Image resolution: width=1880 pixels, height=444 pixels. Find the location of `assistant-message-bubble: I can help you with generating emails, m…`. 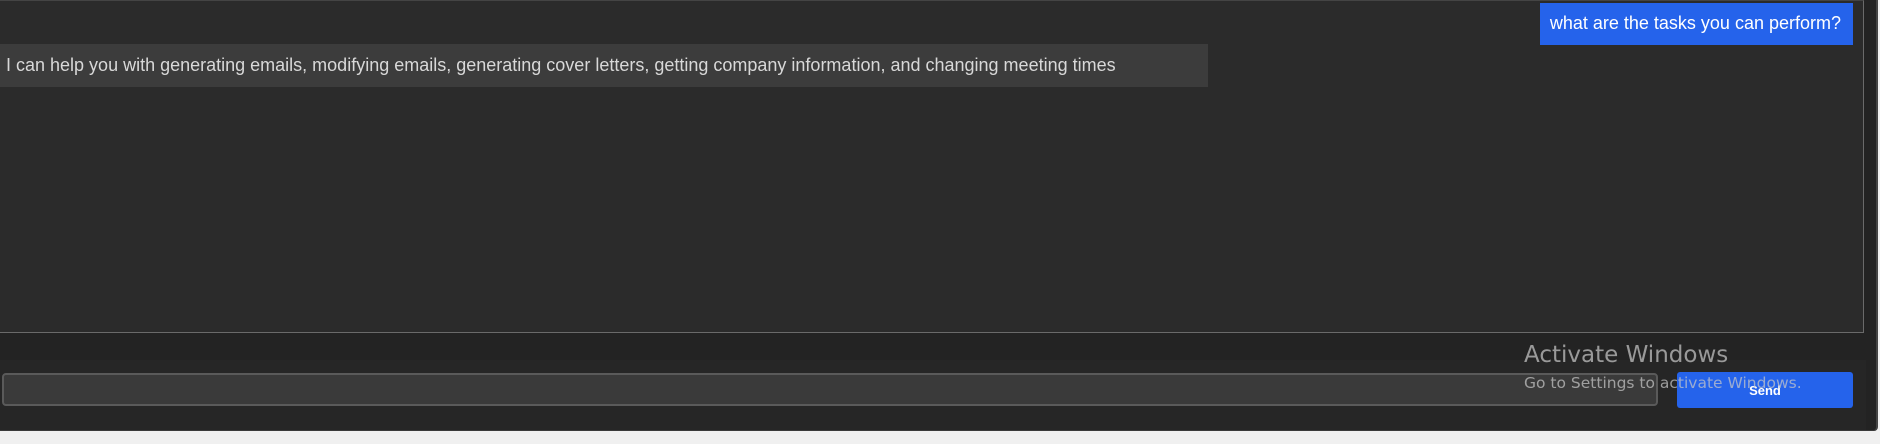

assistant-message-bubble: I can help you with generating emails, m… is located at coordinates (604, 65).